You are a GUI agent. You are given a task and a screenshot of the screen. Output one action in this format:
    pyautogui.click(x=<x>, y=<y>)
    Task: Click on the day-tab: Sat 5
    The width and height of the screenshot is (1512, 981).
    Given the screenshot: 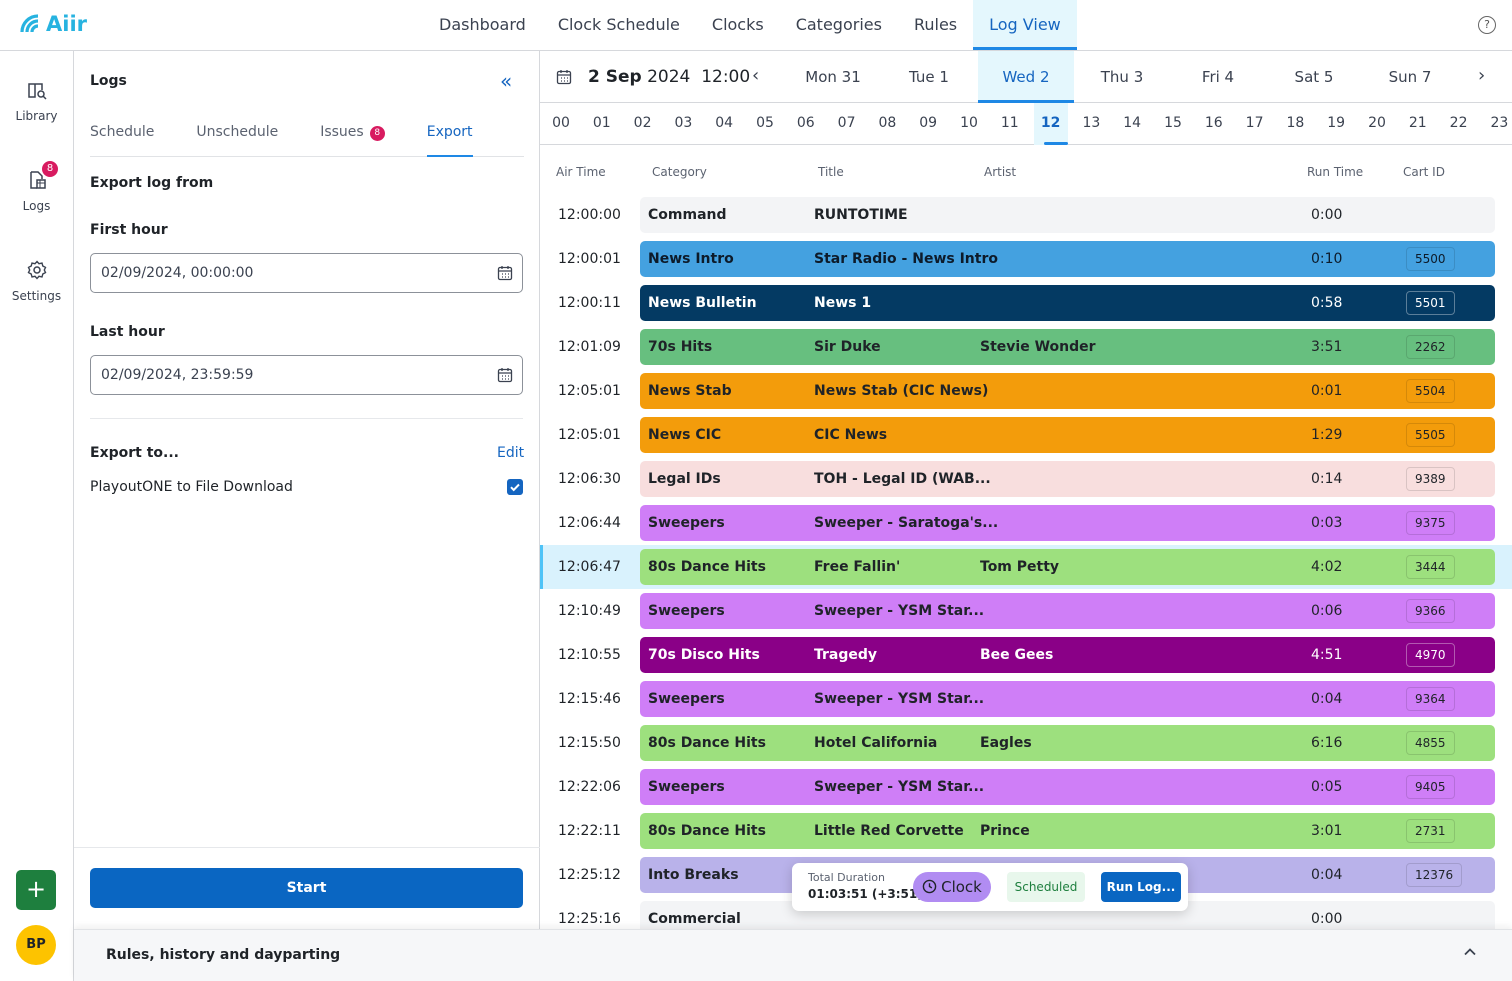 What is the action you would take?
    pyautogui.click(x=1314, y=77)
    